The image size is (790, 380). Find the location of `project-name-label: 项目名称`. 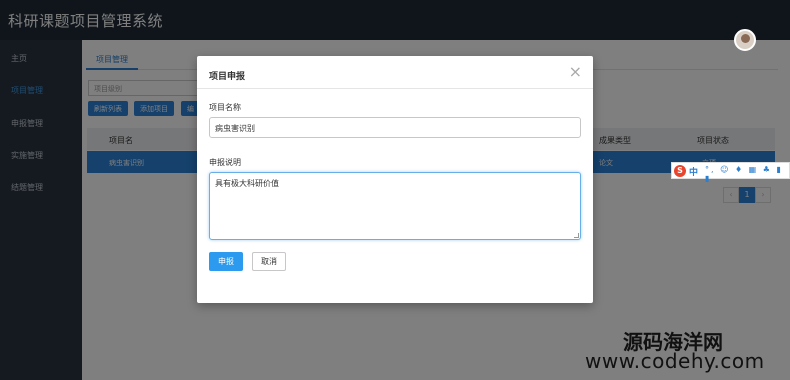

project-name-label: 项目名称 is located at coordinates (225, 107).